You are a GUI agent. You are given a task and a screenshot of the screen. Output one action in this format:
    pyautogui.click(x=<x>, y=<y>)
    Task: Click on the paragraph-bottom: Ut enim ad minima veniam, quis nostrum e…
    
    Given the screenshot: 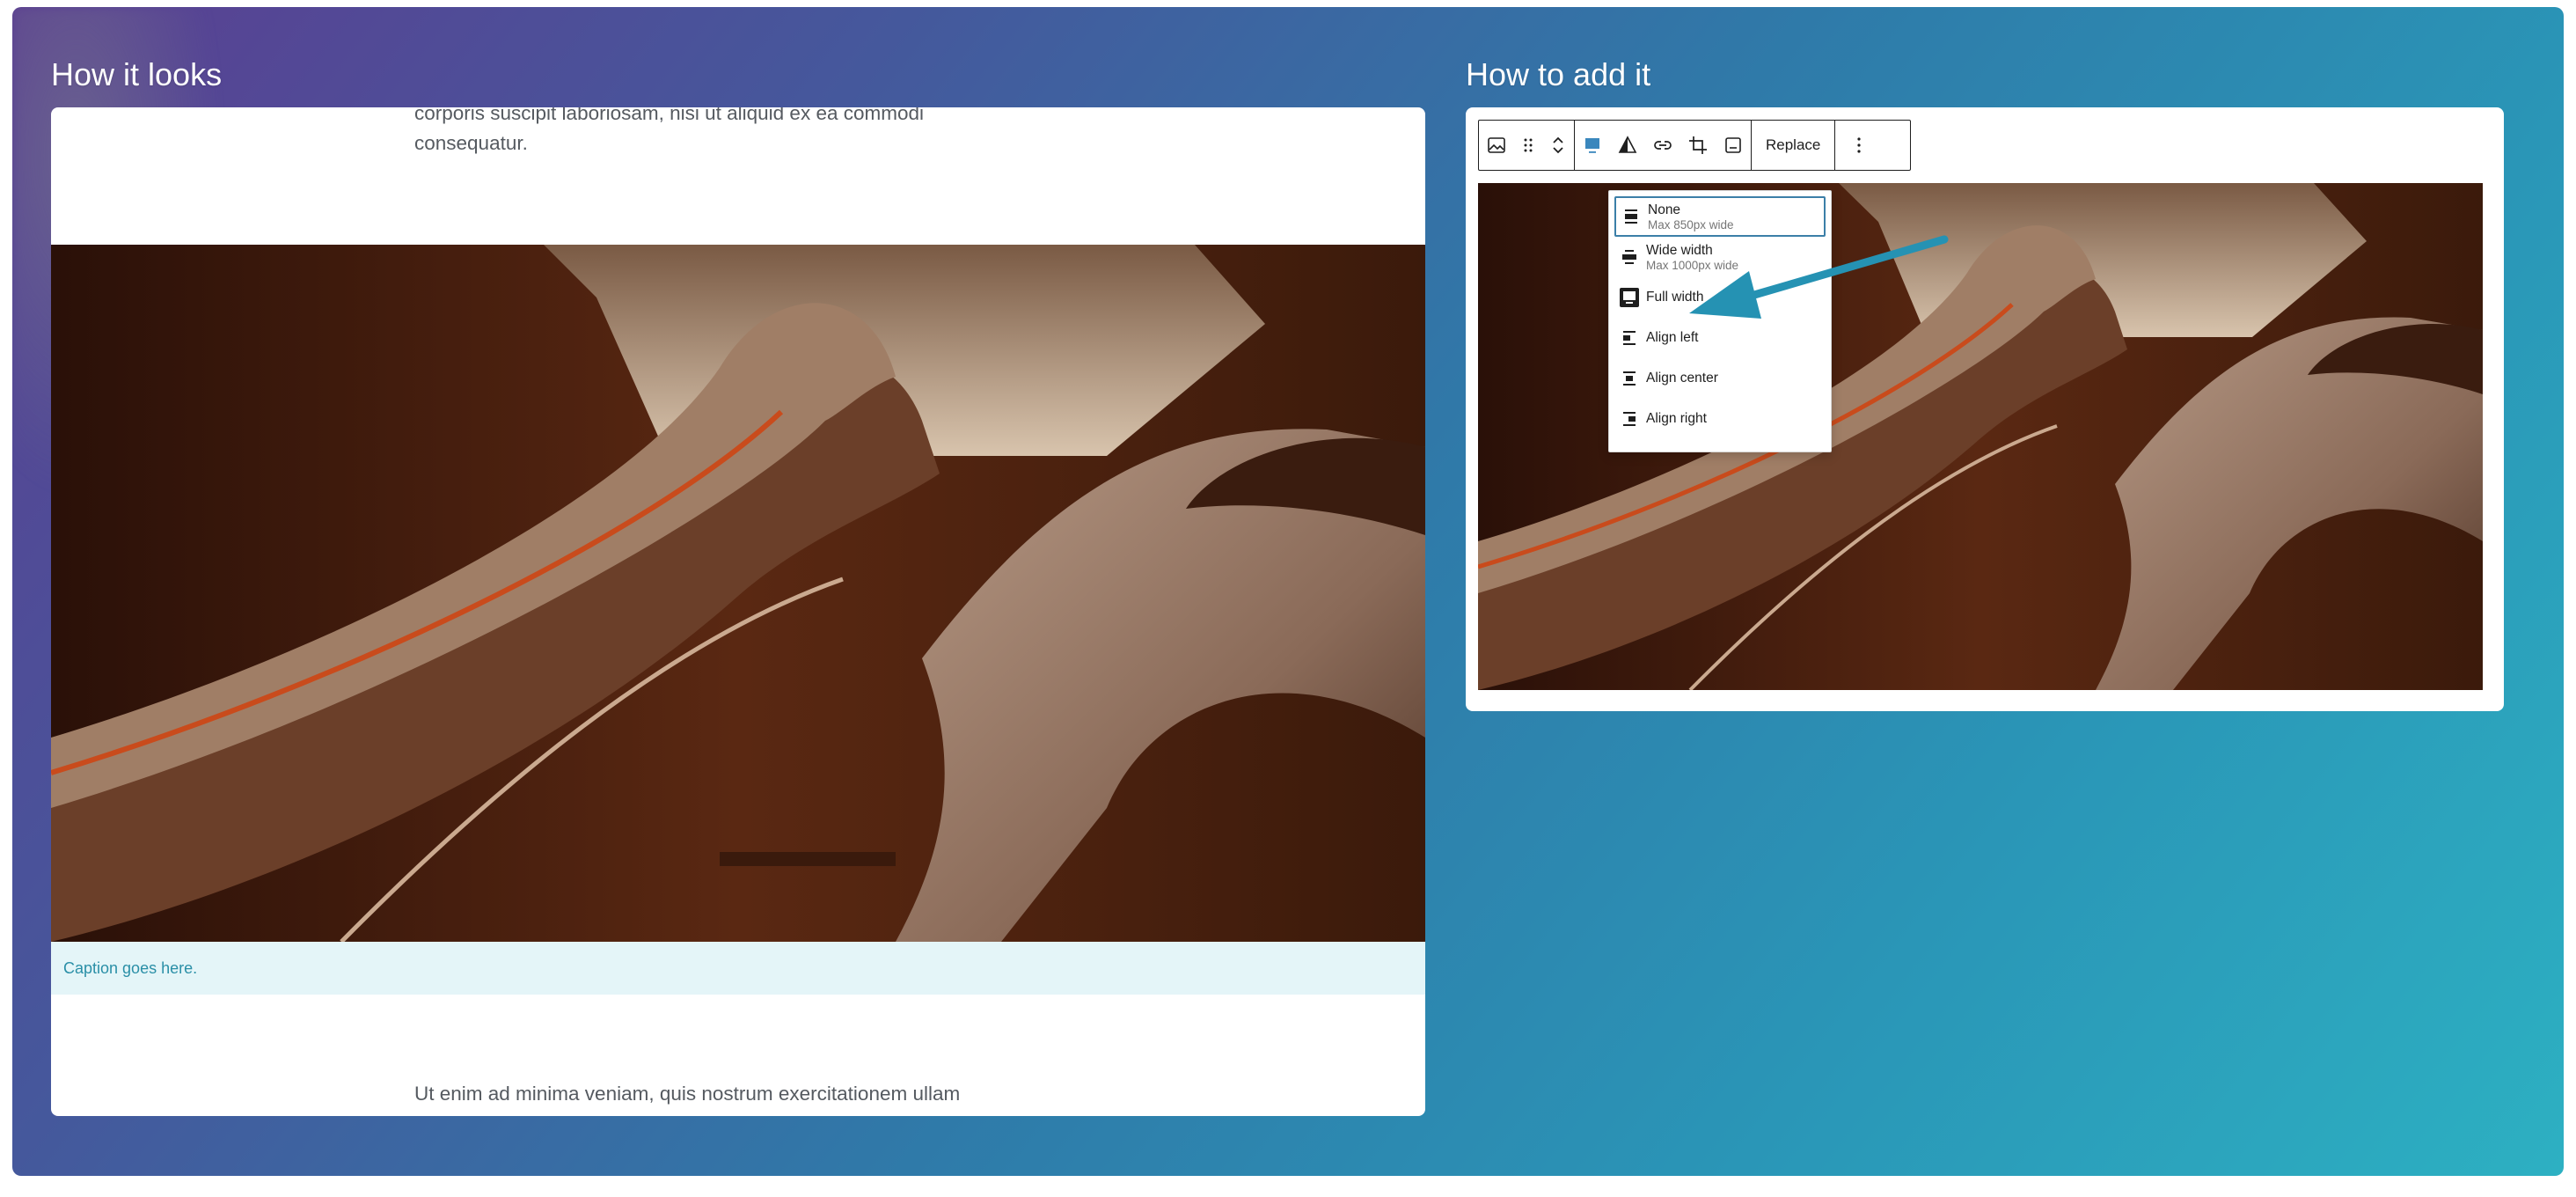 What is the action you would take?
    pyautogui.click(x=722, y=1097)
    